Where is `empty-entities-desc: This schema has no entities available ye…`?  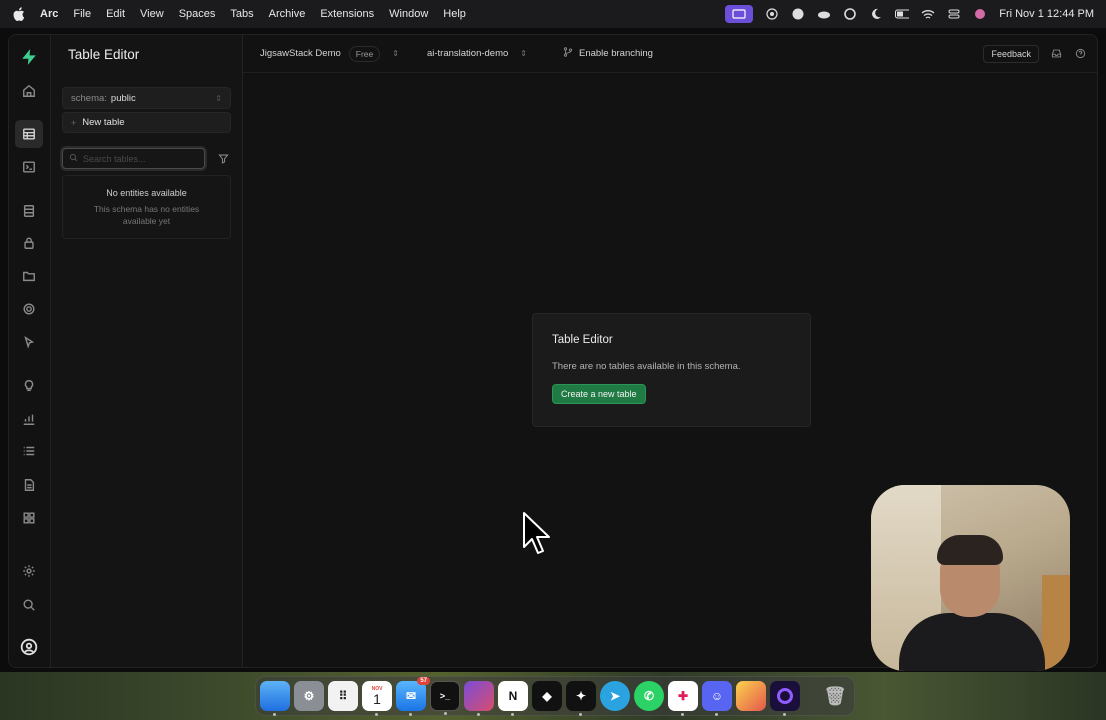
empty-entities-desc: This schema has no entities available ye… is located at coordinates (146, 215).